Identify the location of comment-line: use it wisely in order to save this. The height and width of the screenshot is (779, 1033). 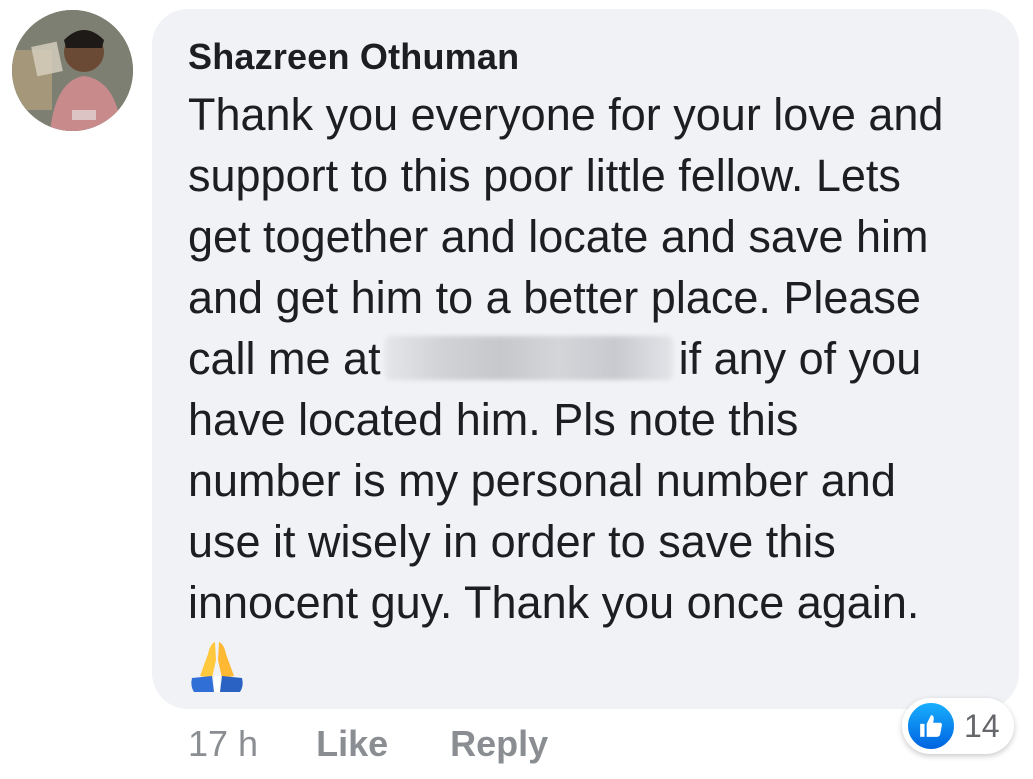
(512, 541).